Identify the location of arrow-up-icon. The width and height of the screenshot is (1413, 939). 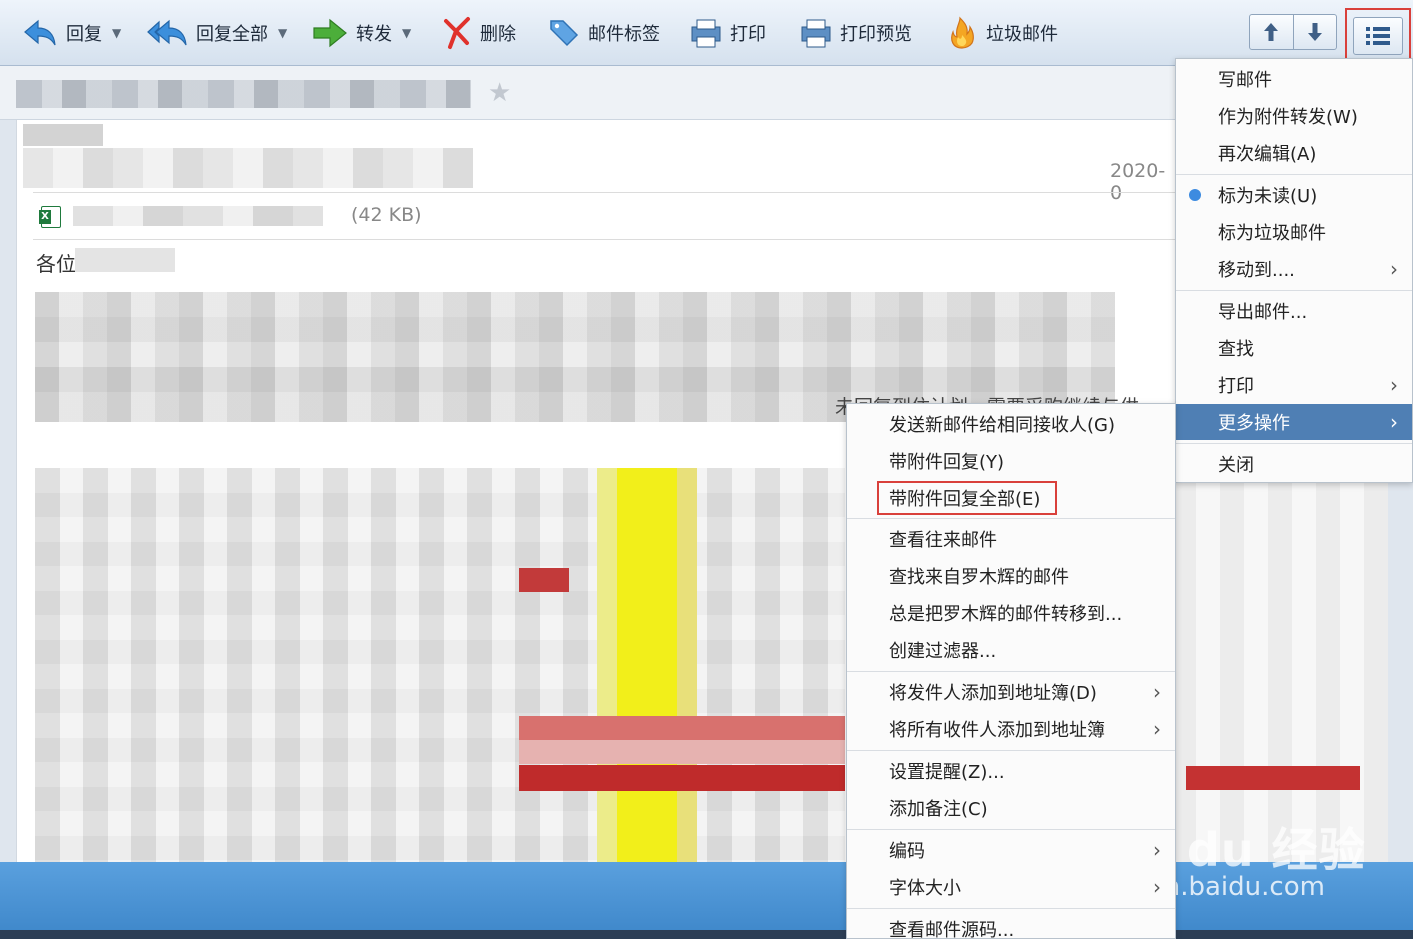
(1271, 32).